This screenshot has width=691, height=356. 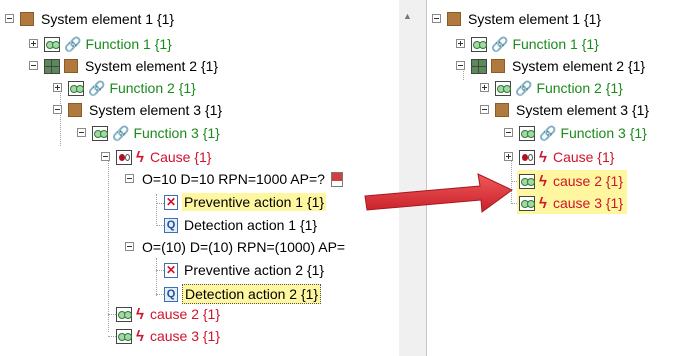 I want to click on tree-item-detection-action-1: Q Detection action 1 {1}, so click(x=241, y=225).